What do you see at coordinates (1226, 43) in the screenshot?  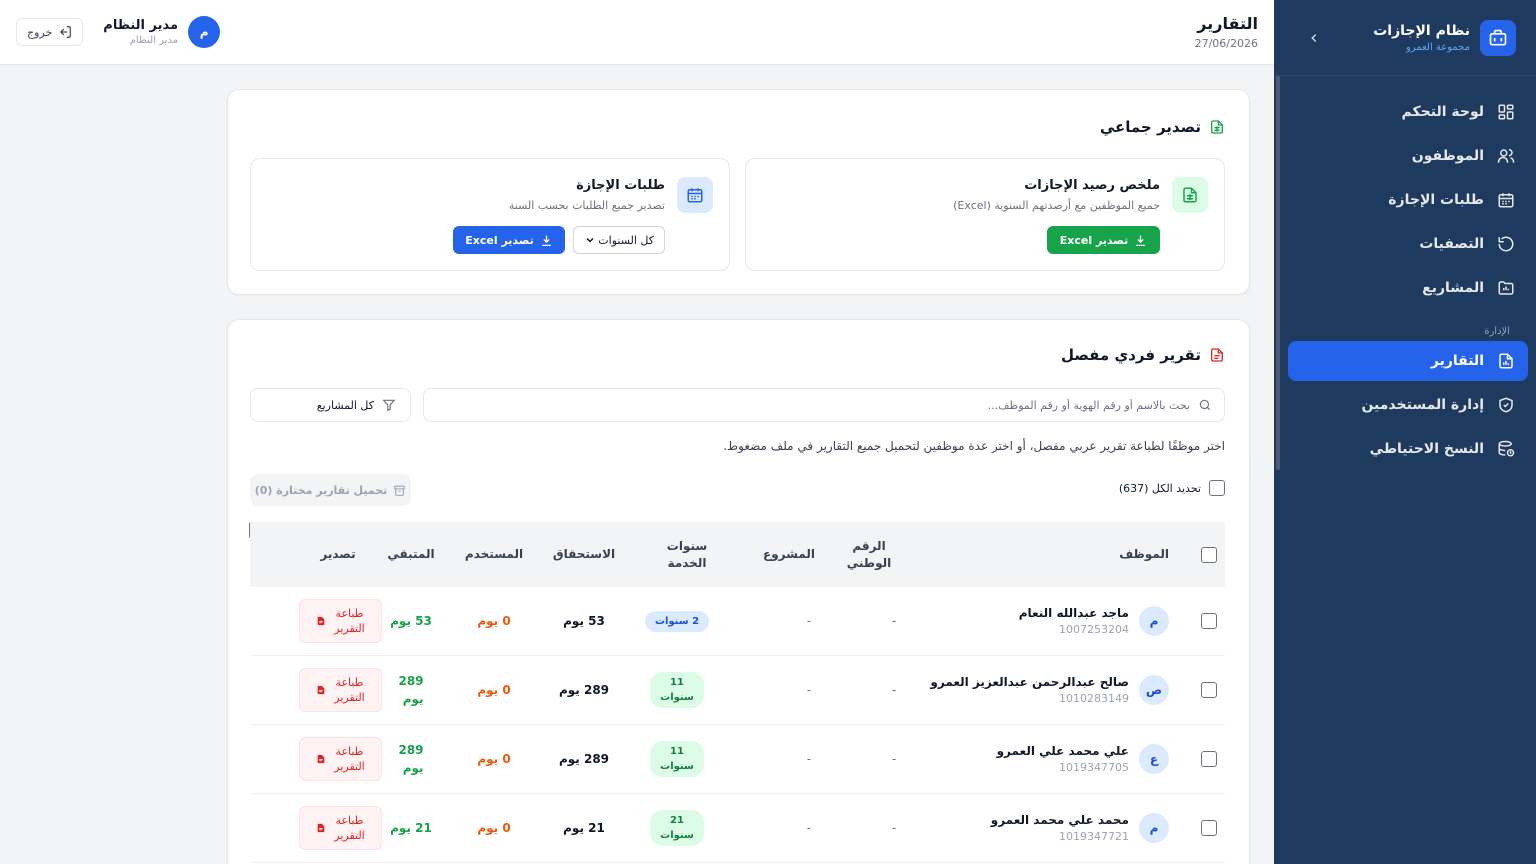 I see `page-date: 27/06/2026` at bounding box center [1226, 43].